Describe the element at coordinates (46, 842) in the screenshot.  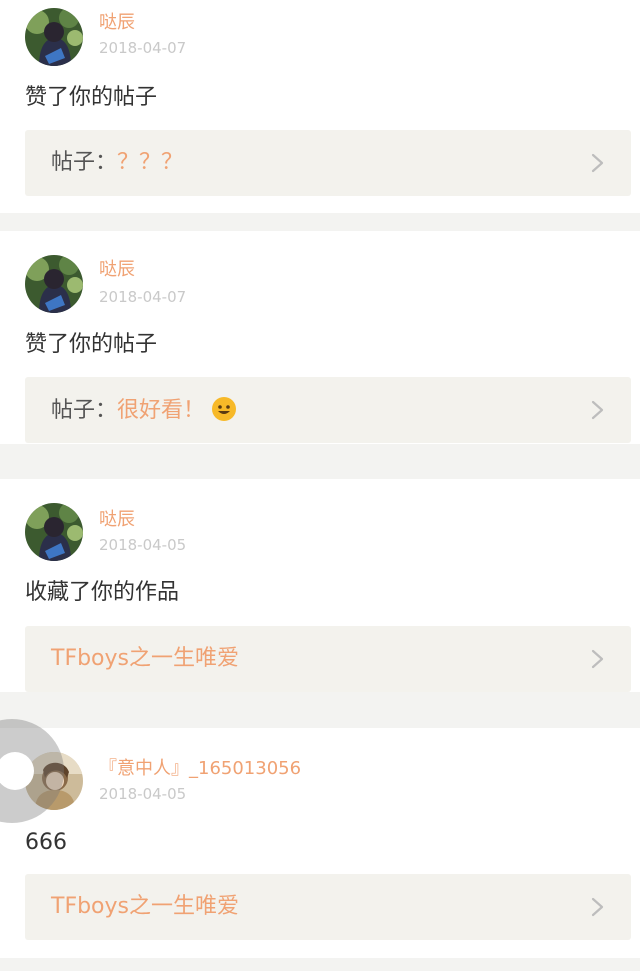
I see `comment-text: 666` at that location.